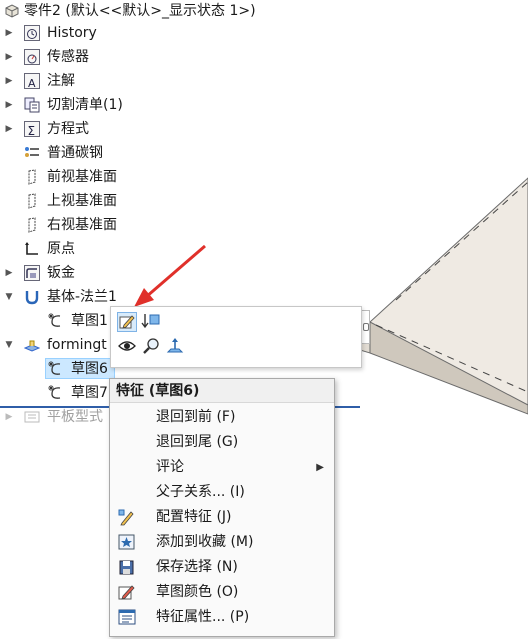 The width and height of the screenshot is (528, 639). I want to click on eye-icon, so click(127, 346).